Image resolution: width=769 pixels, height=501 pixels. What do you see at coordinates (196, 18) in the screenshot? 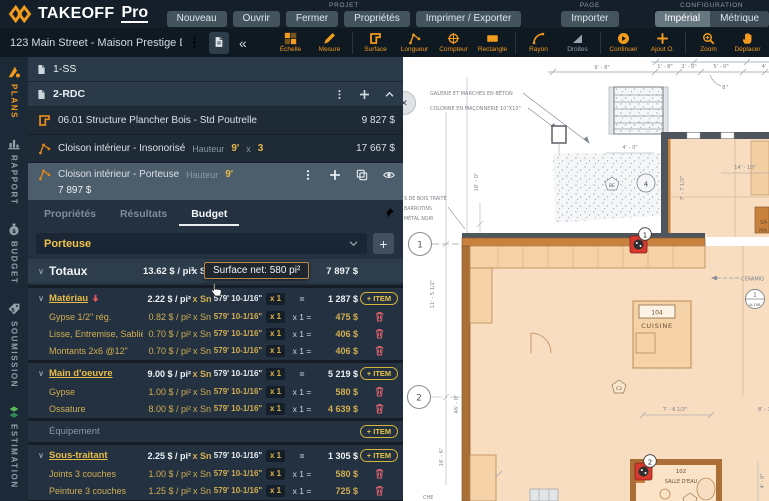
I see `nouveau-button: Nouveau` at bounding box center [196, 18].